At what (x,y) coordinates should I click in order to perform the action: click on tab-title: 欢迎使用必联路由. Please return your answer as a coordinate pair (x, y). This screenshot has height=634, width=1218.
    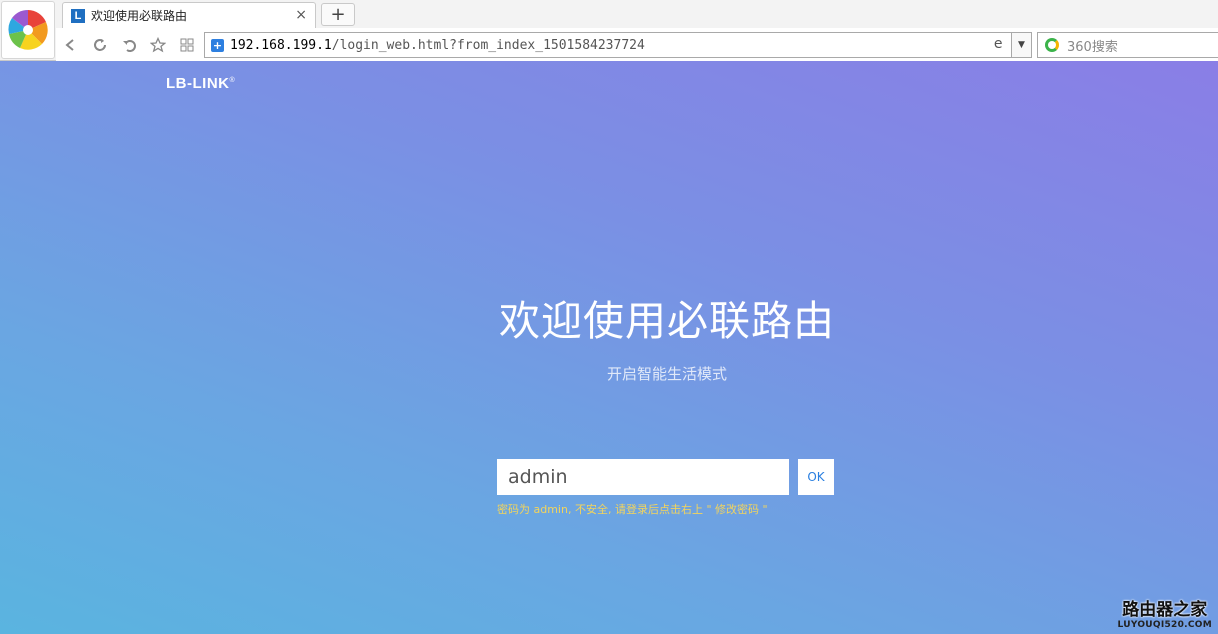
    Looking at the image, I should click on (139, 16).